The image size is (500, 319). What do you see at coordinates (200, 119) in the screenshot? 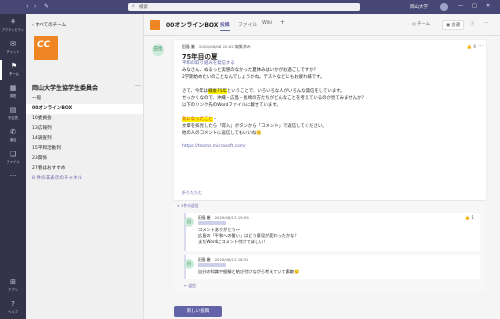
I see `post-line: 気になったこと・` at bounding box center [200, 119].